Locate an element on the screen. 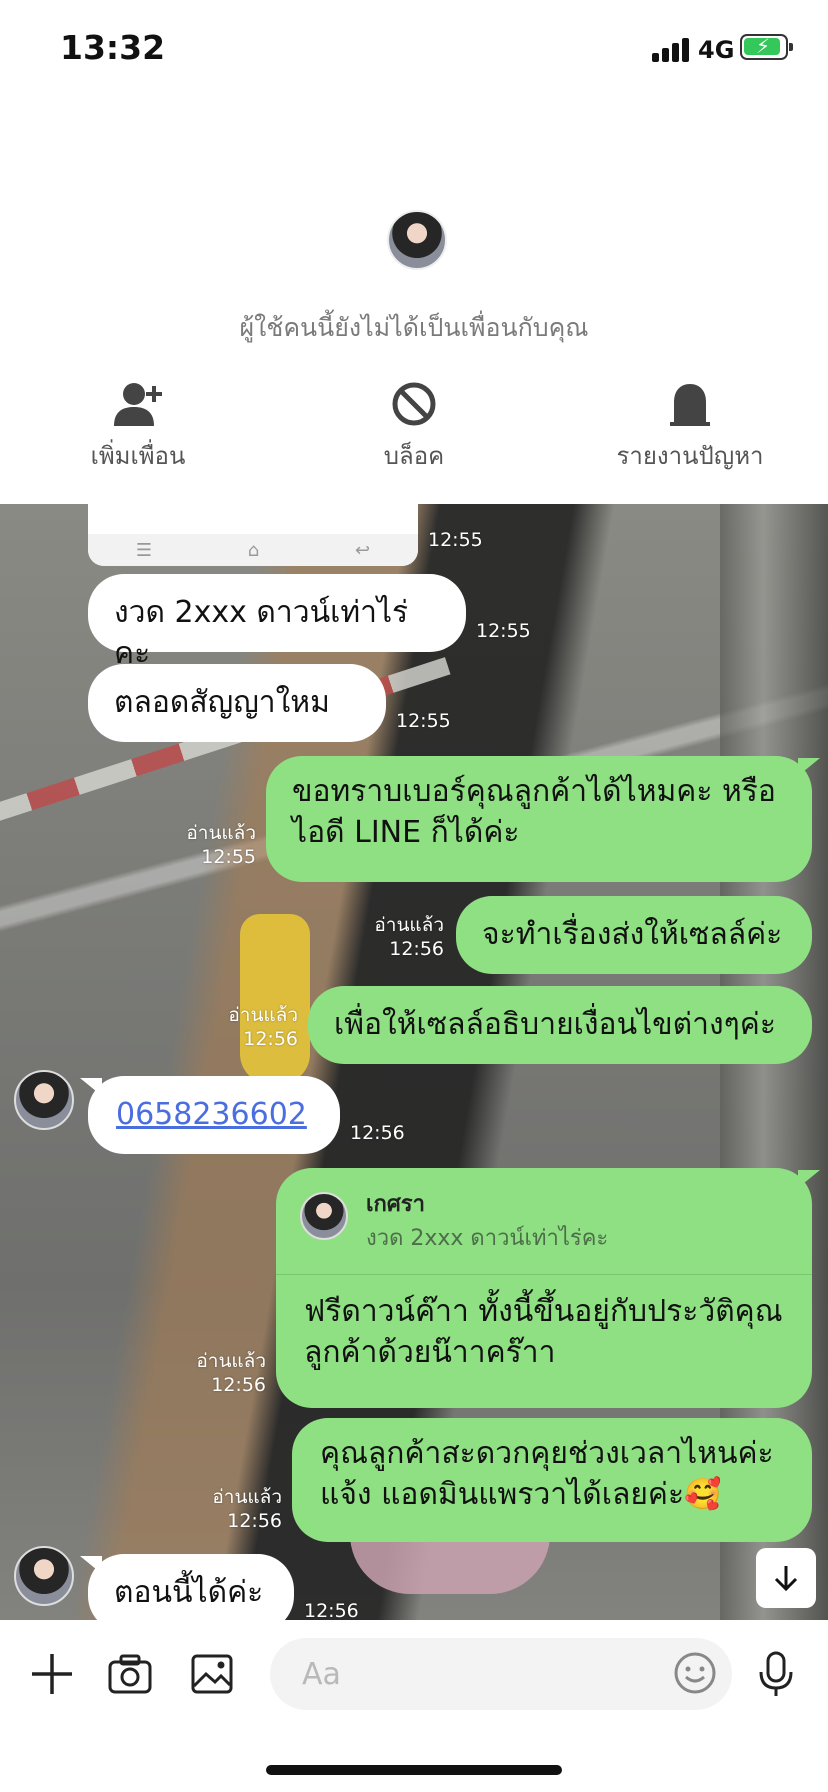  quoted-reply: เกศรา งวด 2xxx ดาวน์เท่าไร่คะ is located at coordinates (544, 1221).